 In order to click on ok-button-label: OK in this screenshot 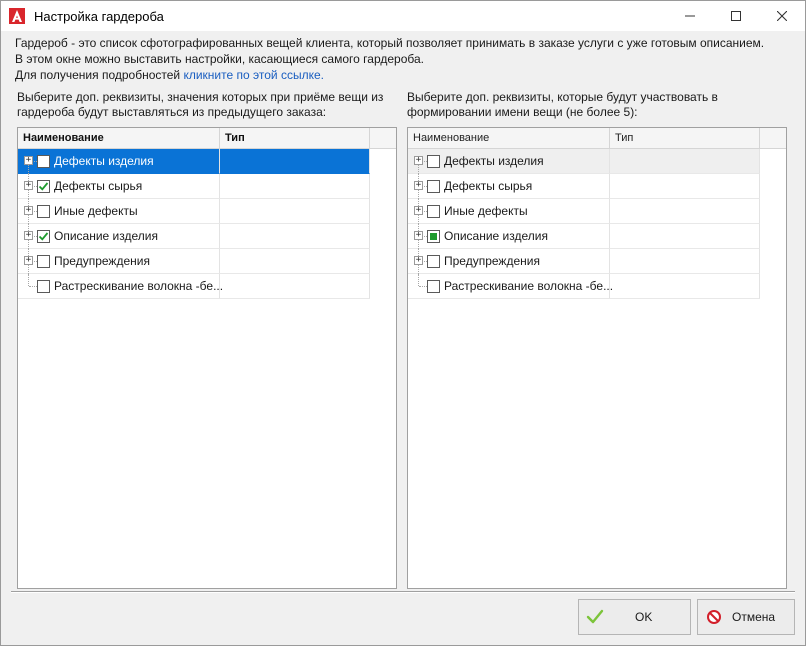, I will do `click(644, 617)`.